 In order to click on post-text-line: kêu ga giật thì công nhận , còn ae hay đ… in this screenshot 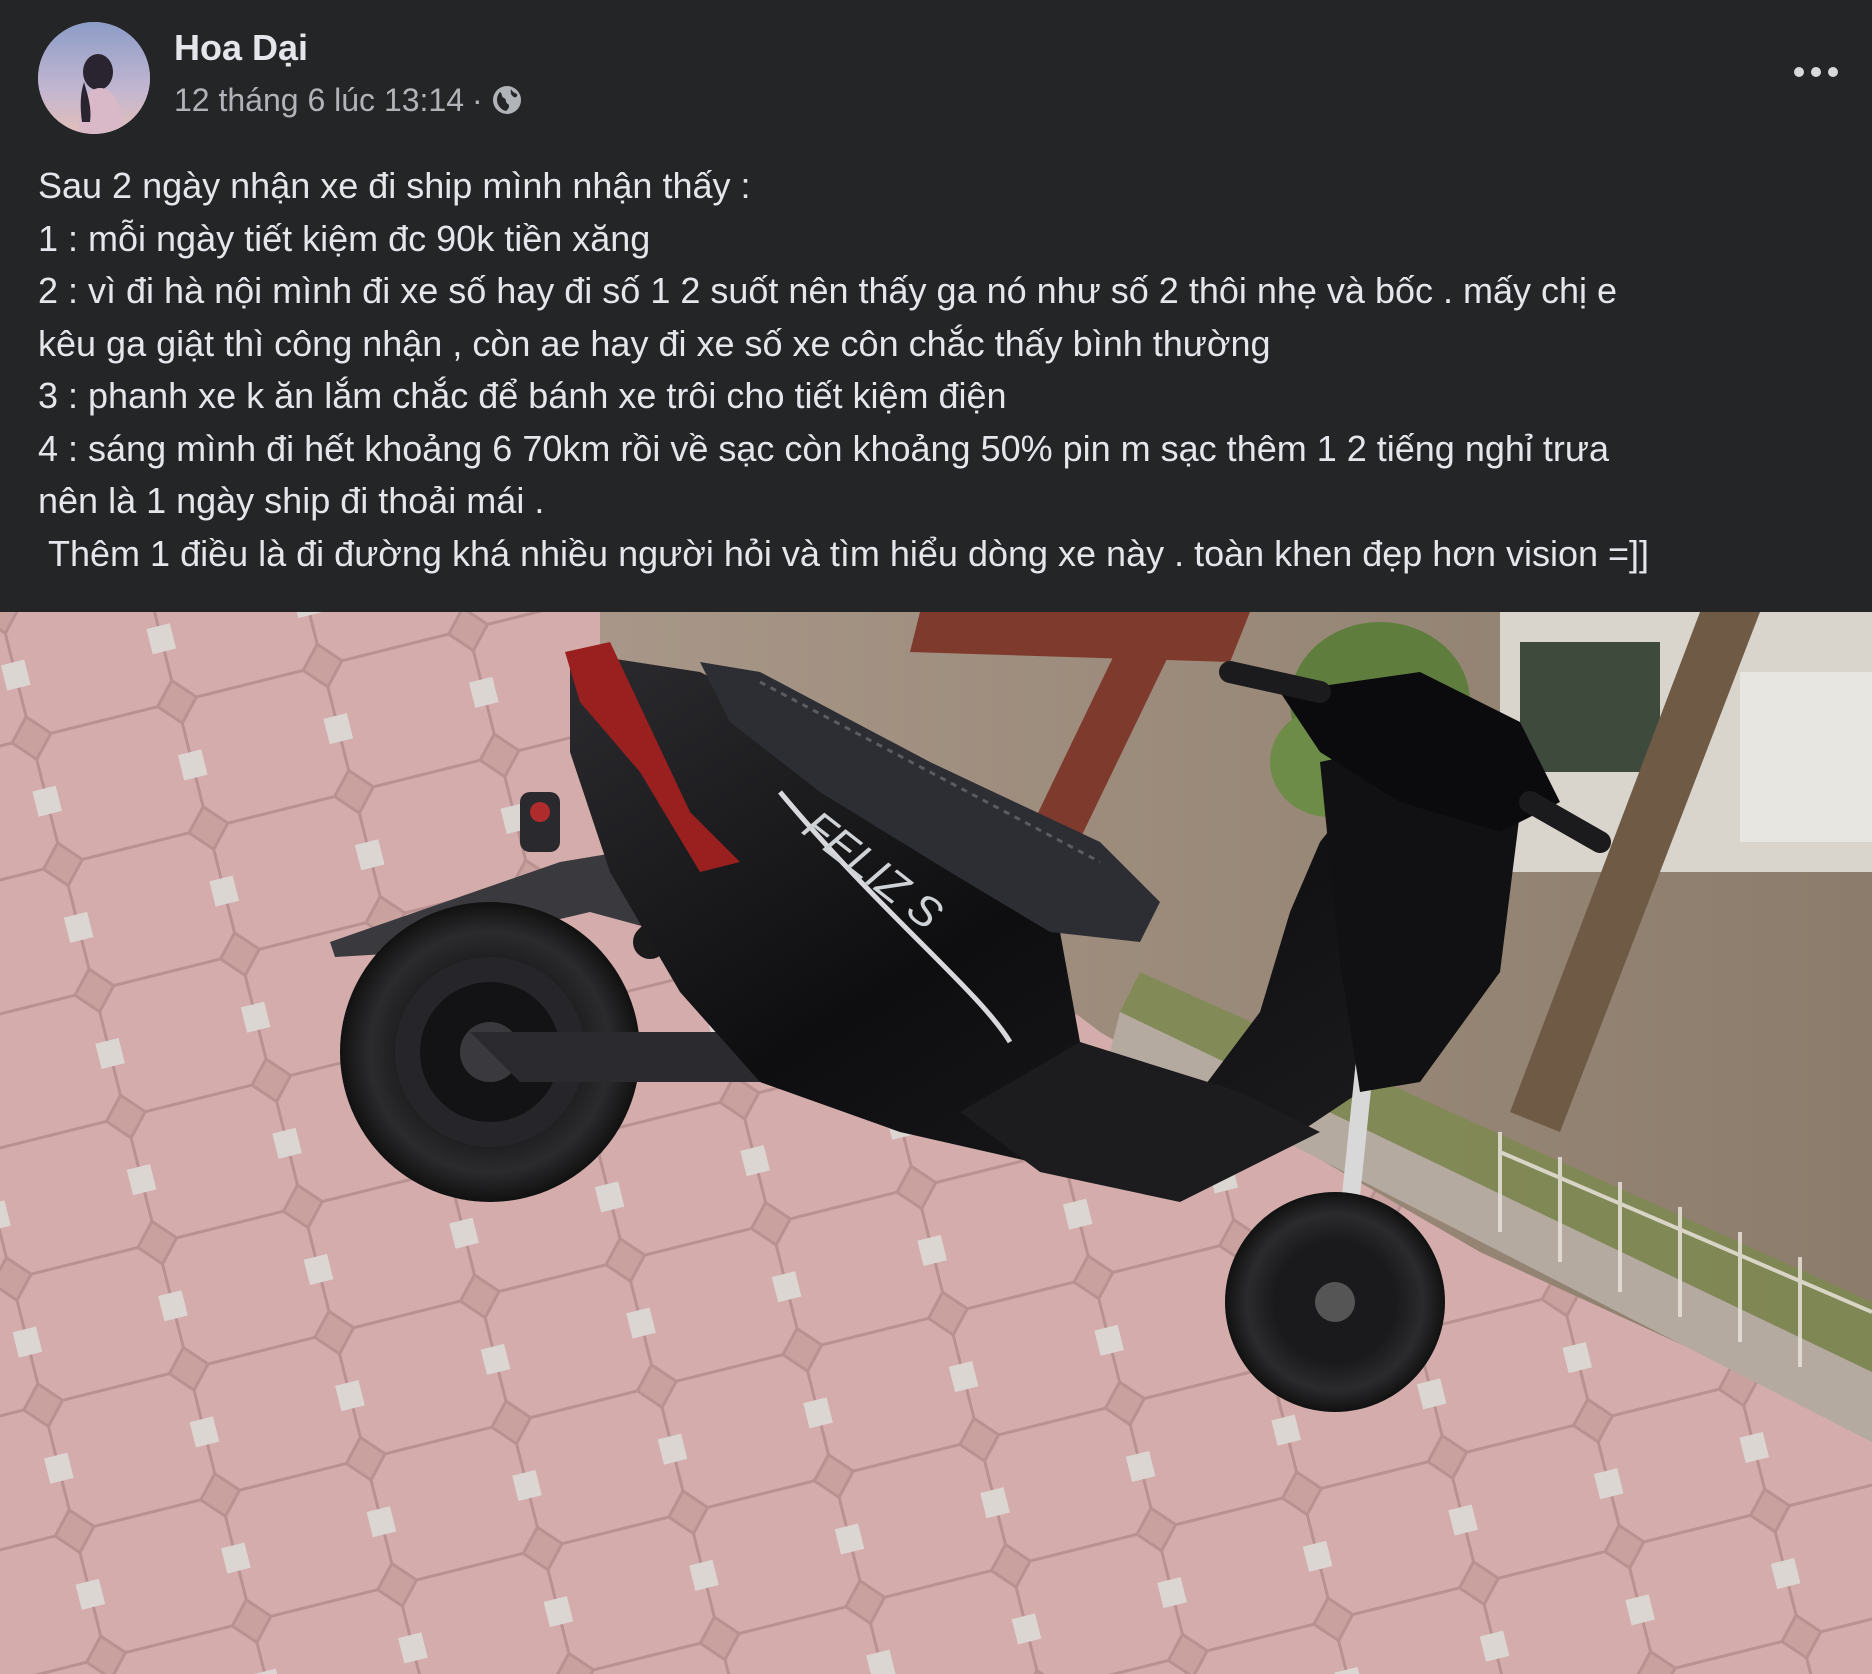, I will do `click(654, 343)`.